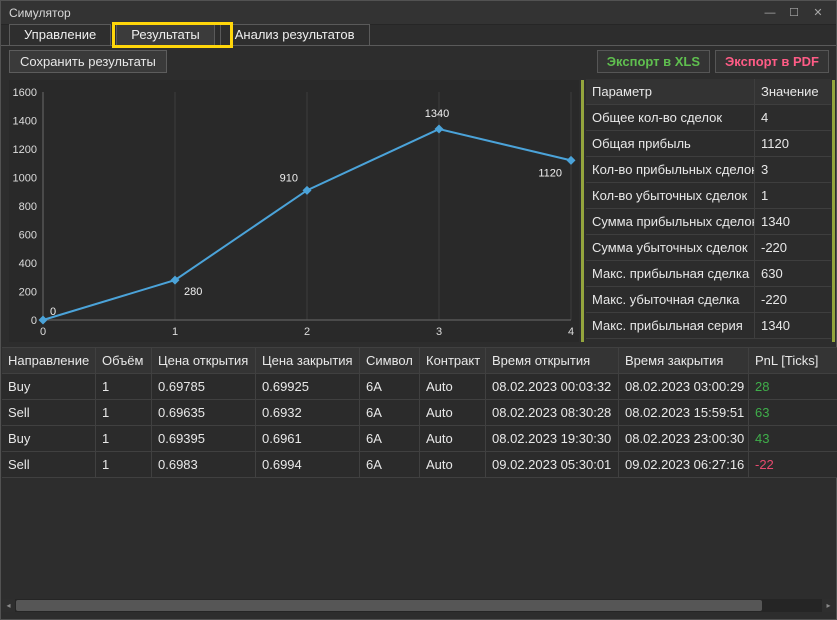  Describe the element at coordinates (165, 35) in the screenshot. I see `tab-rezultaty: Результаты` at that location.